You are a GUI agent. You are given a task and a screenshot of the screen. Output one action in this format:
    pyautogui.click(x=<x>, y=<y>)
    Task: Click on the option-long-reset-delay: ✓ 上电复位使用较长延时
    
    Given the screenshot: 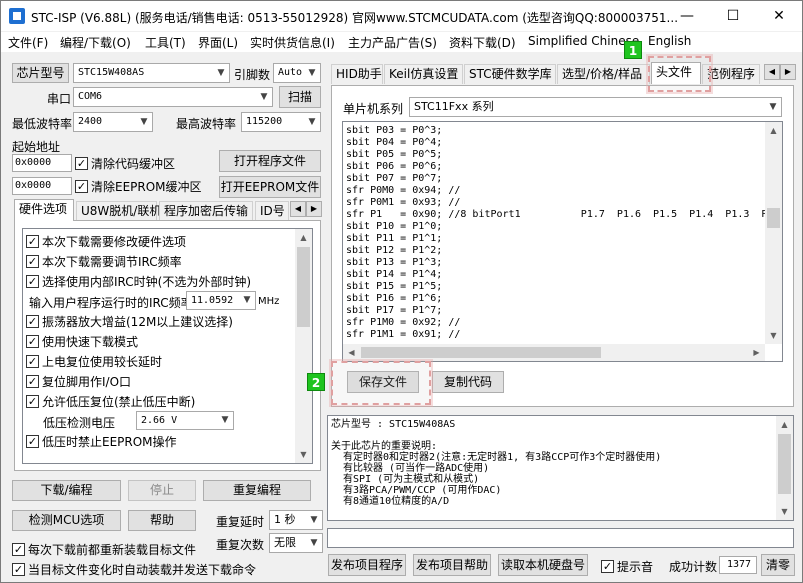 What is the action you would take?
    pyautogui.click(x=94, y=361)
    